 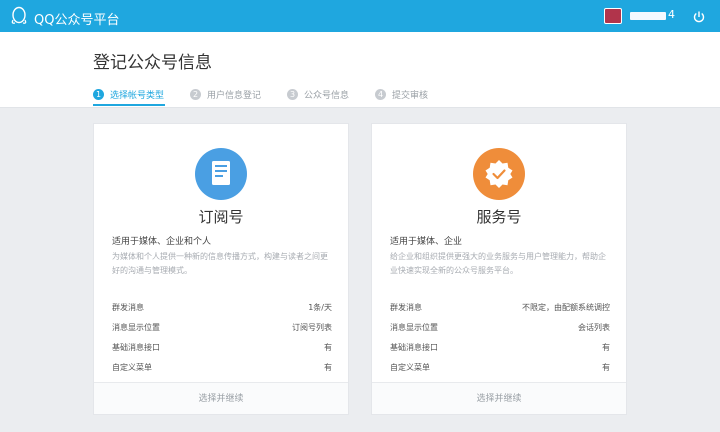 I want to click on document-icon, so click(x=221, y=174).